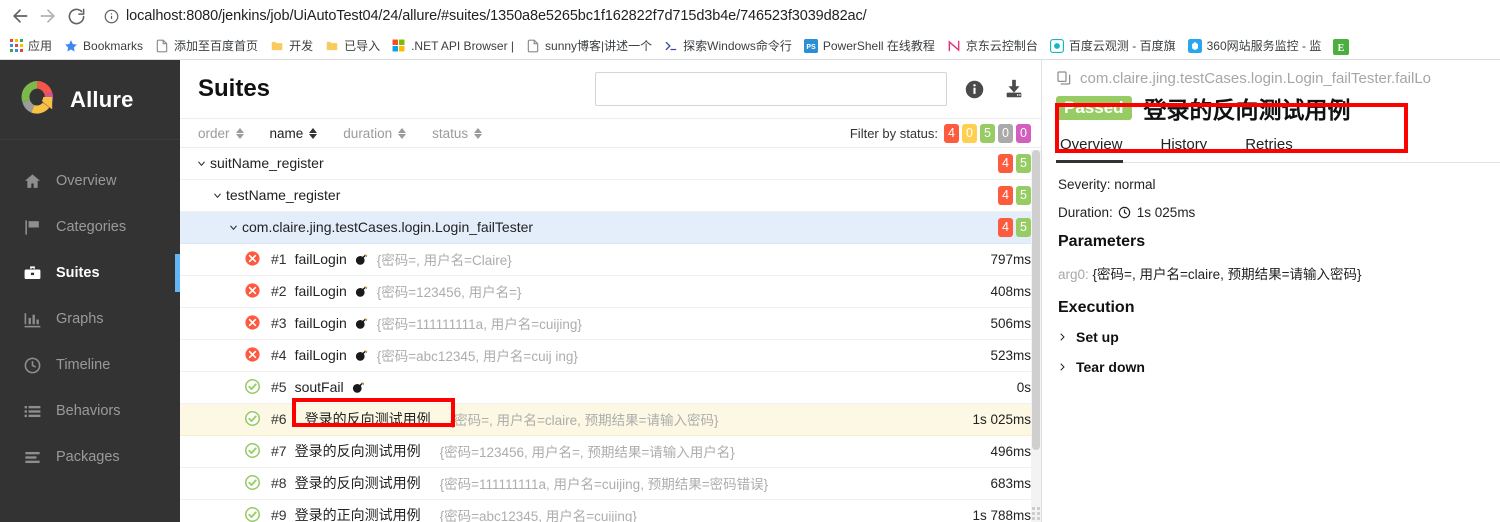 The image size is (1500, 522). I want to click on flag-icon, so click(32, 227).